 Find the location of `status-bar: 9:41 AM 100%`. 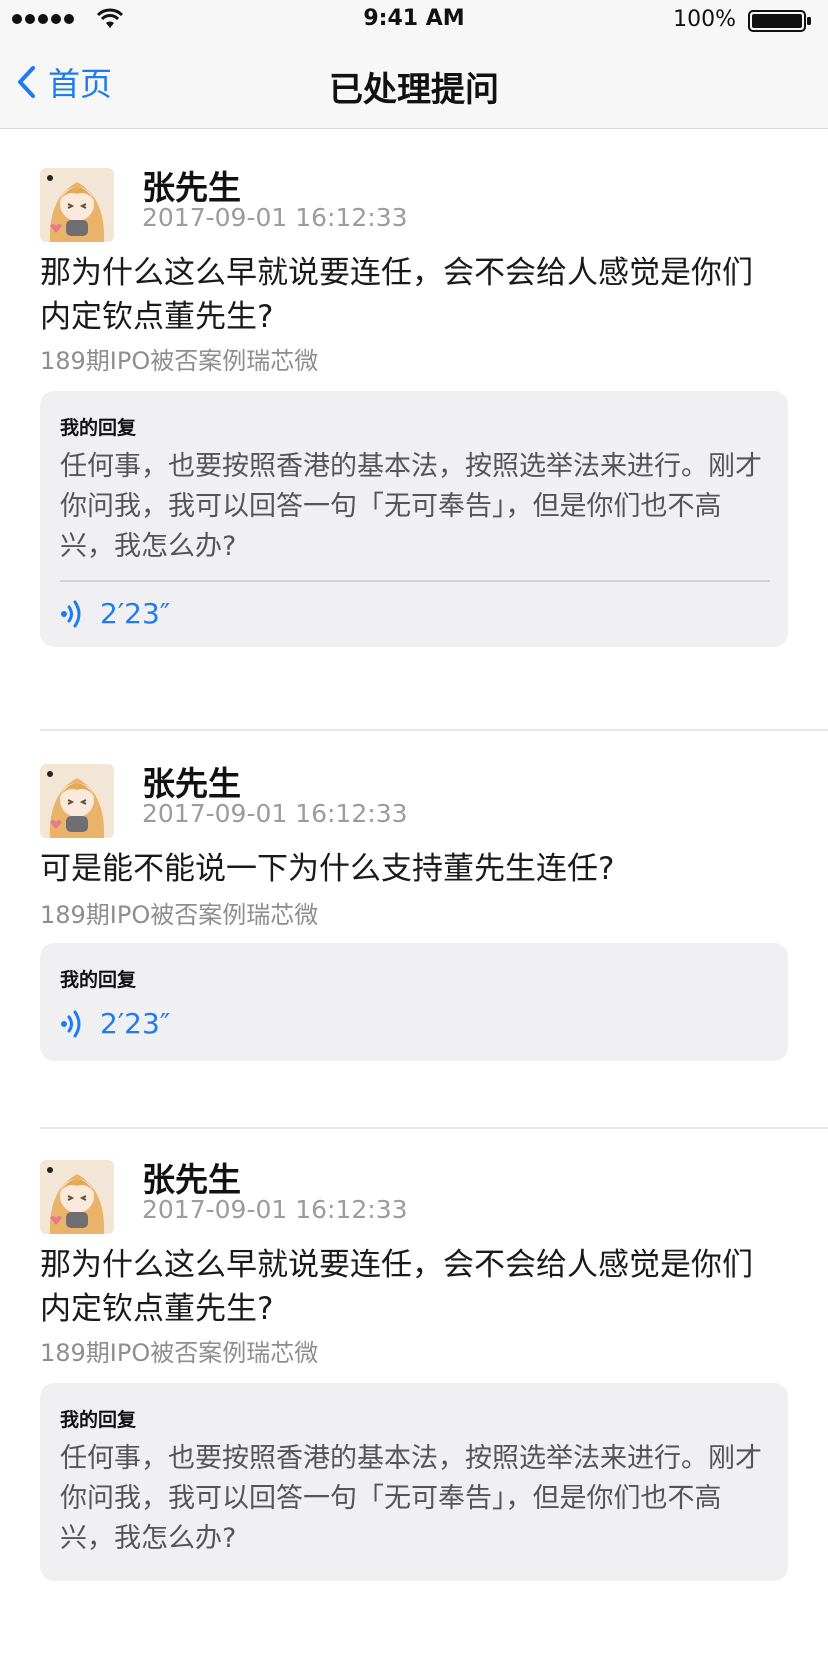

status-bar: 9:41 AM 100% is located at coordinates (414, 20).